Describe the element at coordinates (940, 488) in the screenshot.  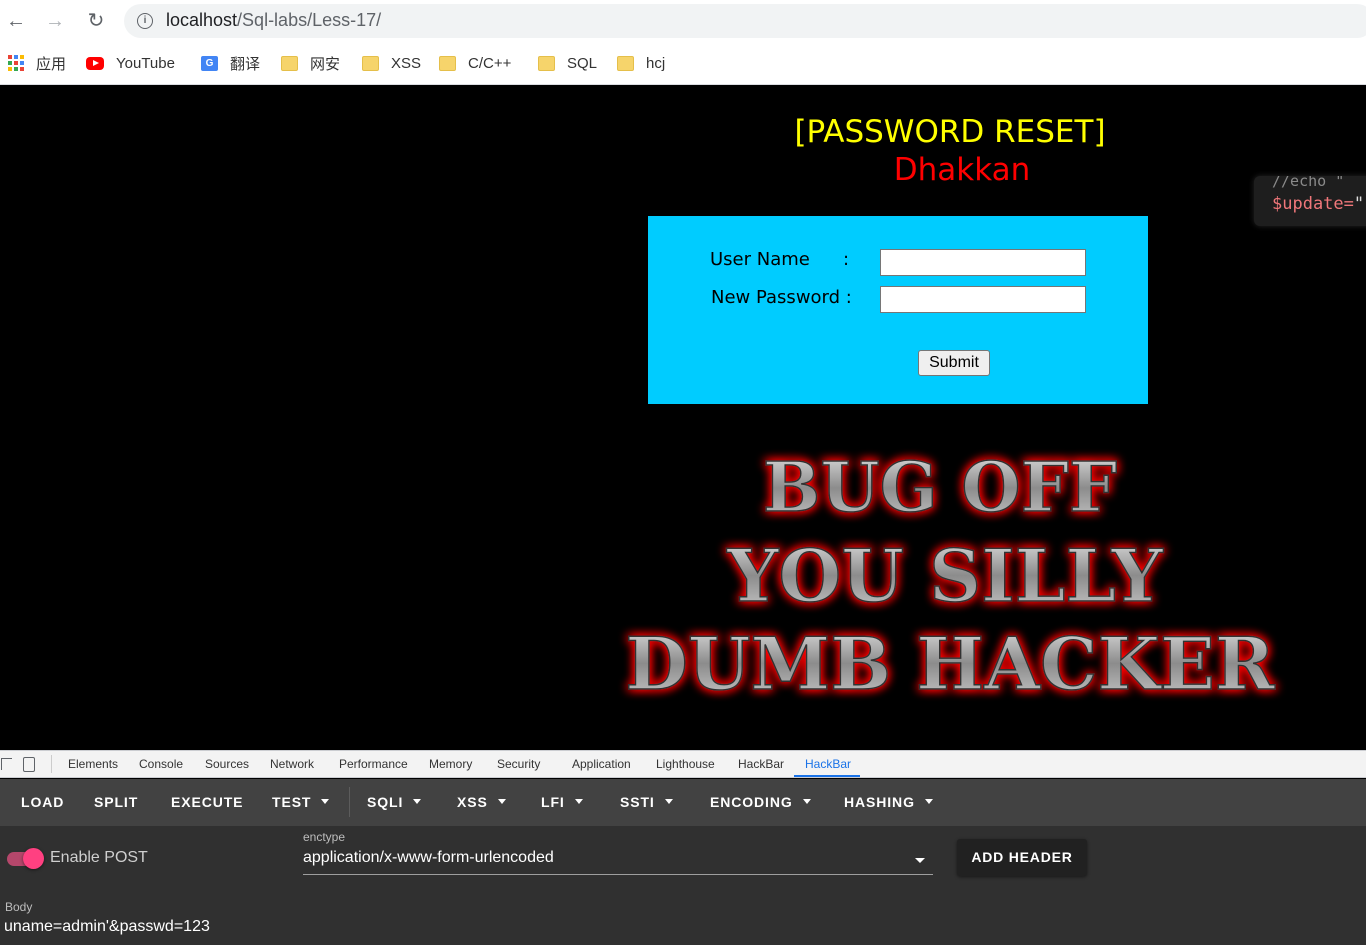
I see `banner-line-1: BUG OFF` at that location.